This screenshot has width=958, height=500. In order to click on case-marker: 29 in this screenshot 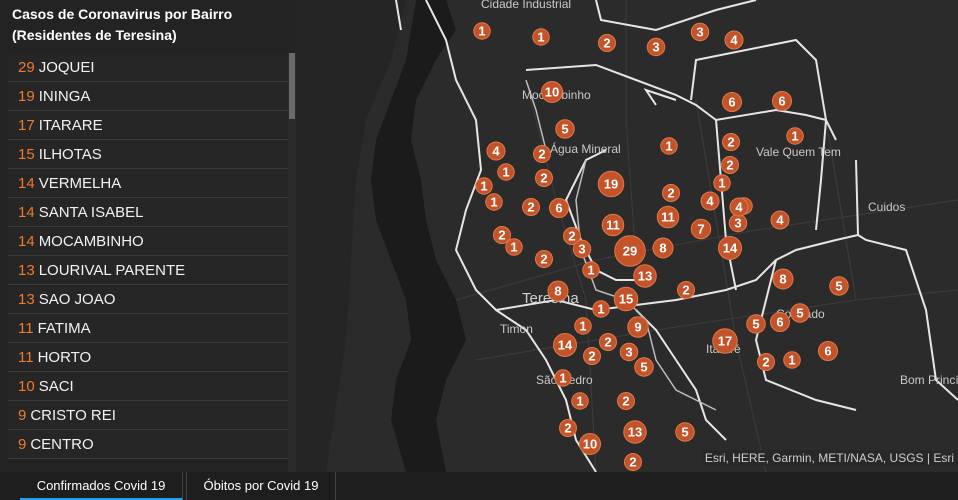, I will do `click(630, 251)`.